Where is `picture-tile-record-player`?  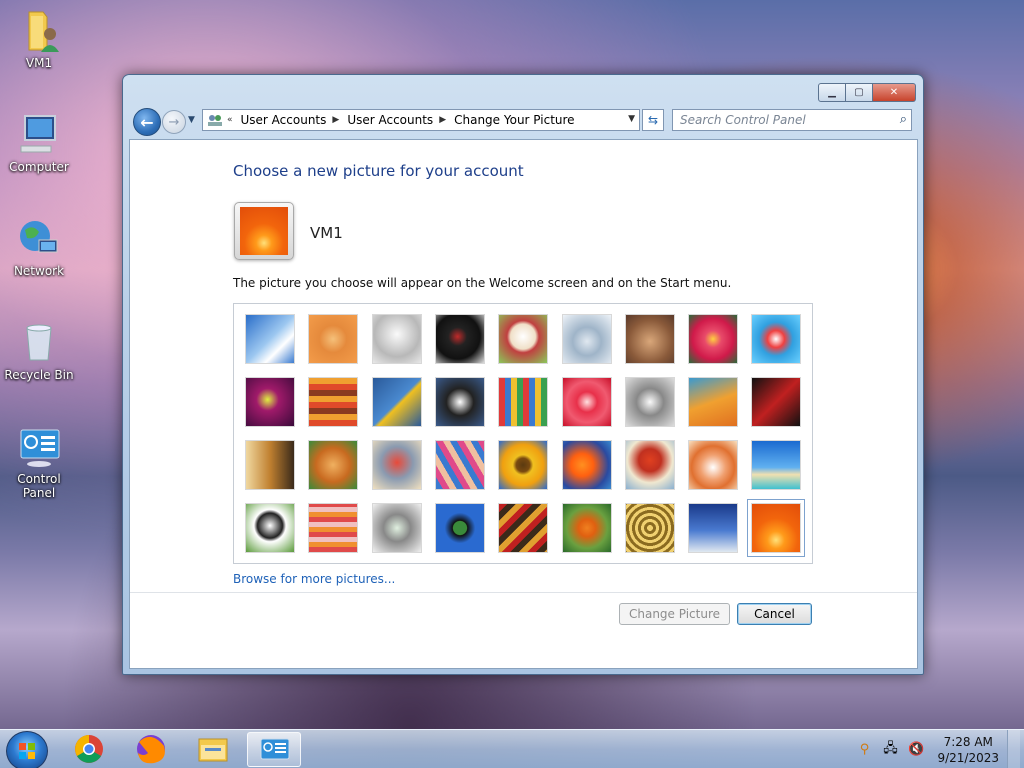 picture-tile-record-player is located at coordinates (459, 339).